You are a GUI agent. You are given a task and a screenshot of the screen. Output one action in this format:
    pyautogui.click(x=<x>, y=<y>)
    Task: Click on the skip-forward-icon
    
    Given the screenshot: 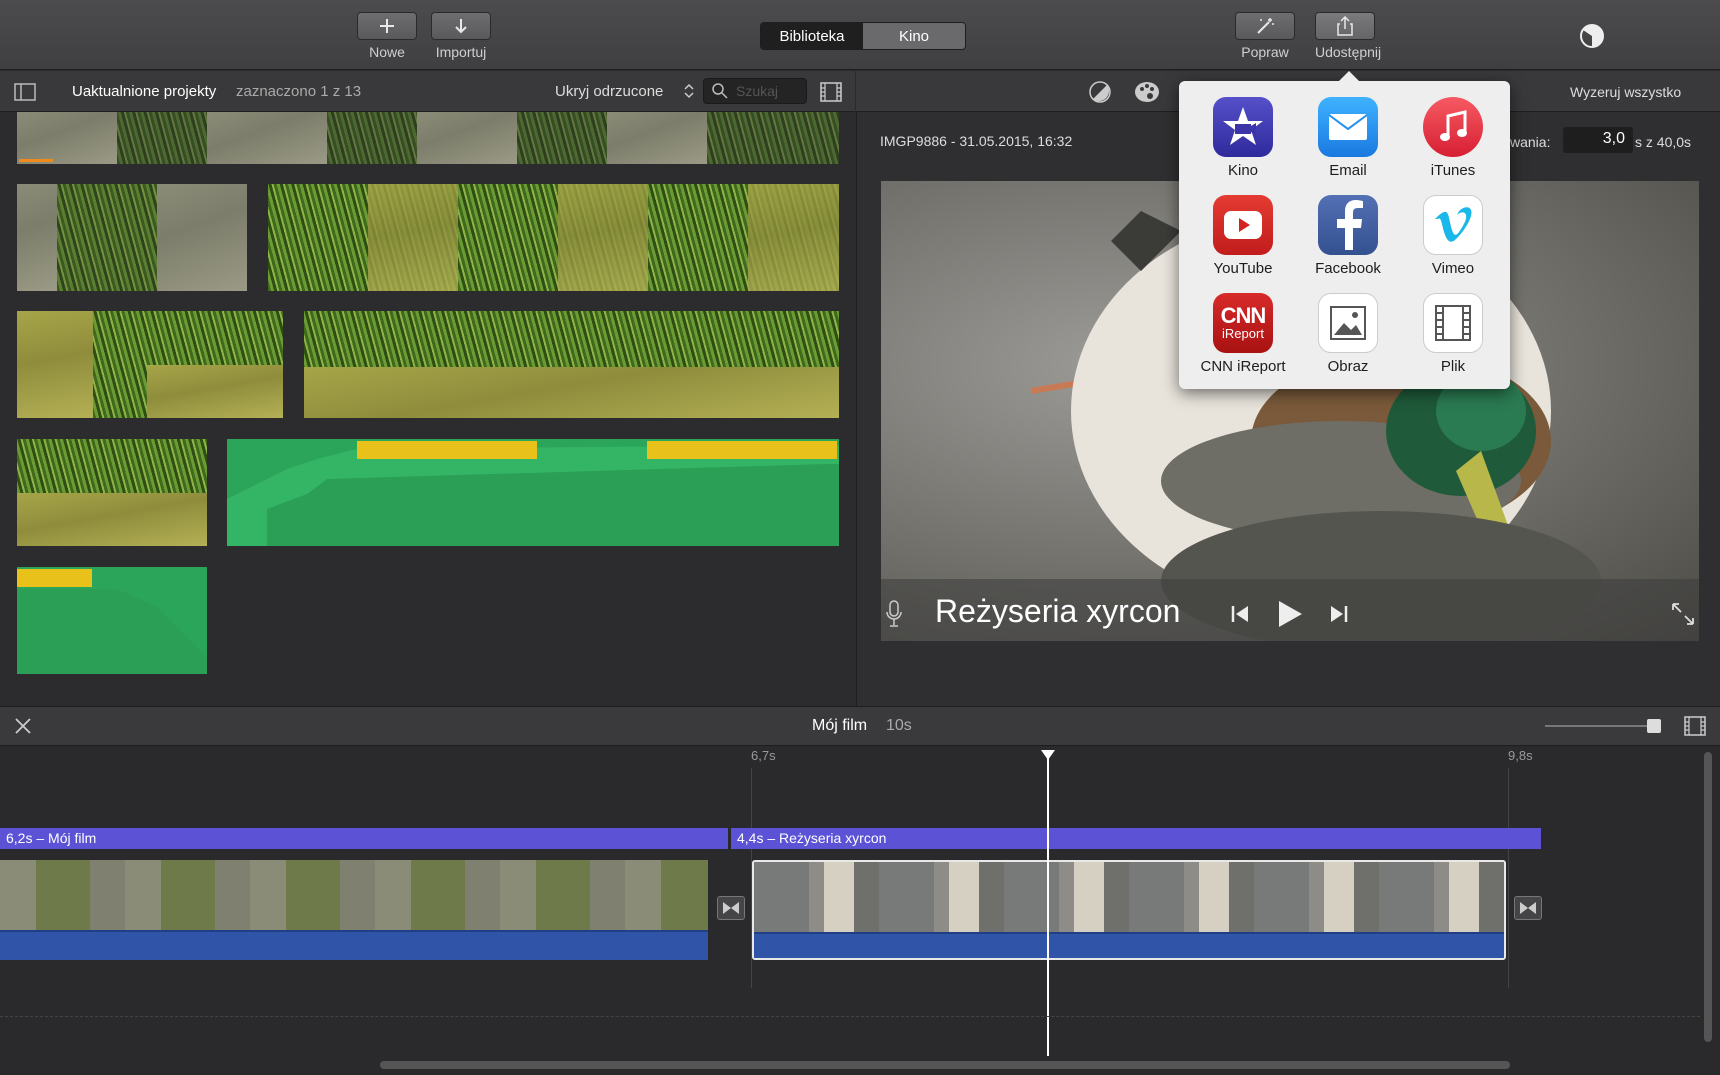 What is the action you would take?
    pyautogui.click(x=1339, y=614)
    